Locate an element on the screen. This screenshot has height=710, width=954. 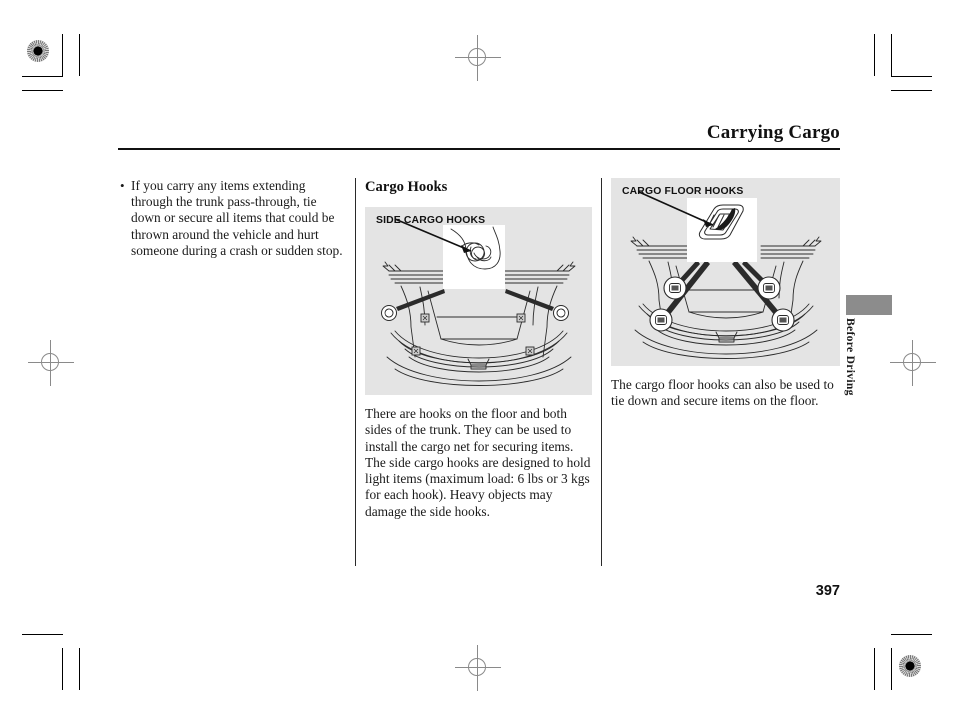
crosshair-mark-left is located at coordinates (51, 363).